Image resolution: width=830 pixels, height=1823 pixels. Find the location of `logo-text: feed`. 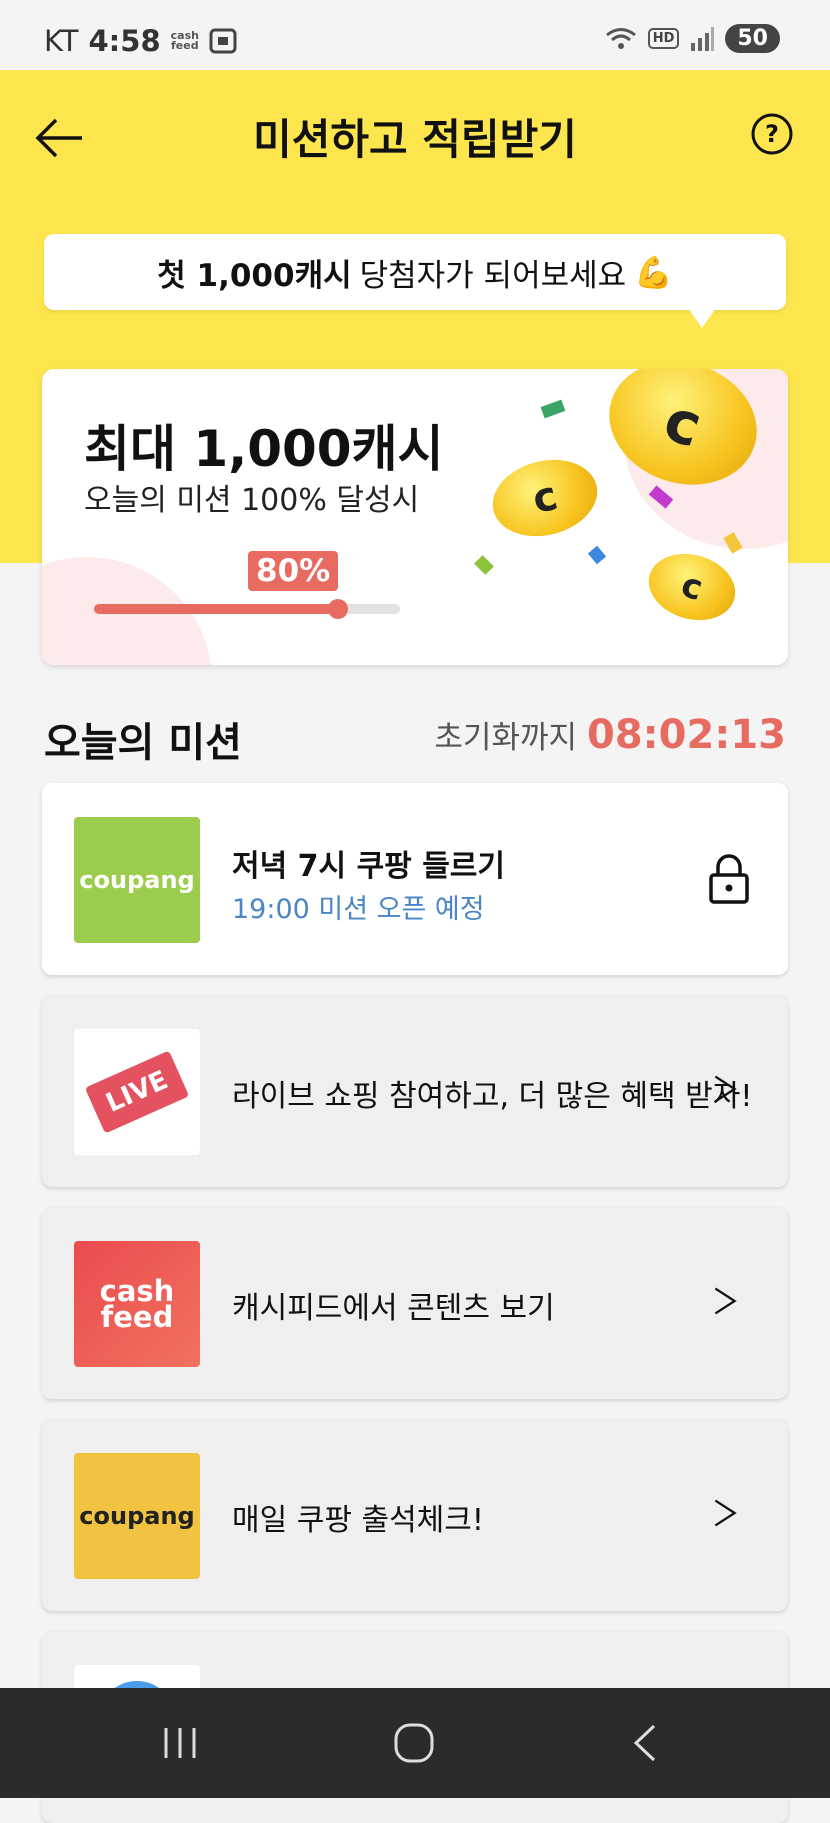

logo-text: feed is located at coordinates (137, 1317).